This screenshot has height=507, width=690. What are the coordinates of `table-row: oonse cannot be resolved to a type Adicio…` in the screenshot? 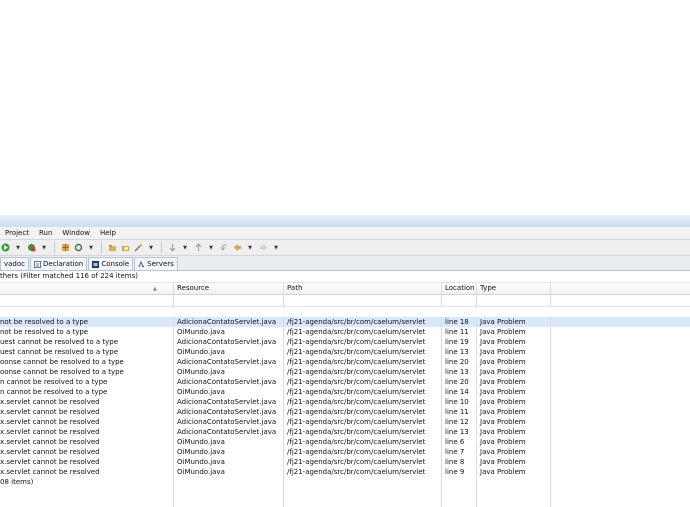 It's located at (345, 362).